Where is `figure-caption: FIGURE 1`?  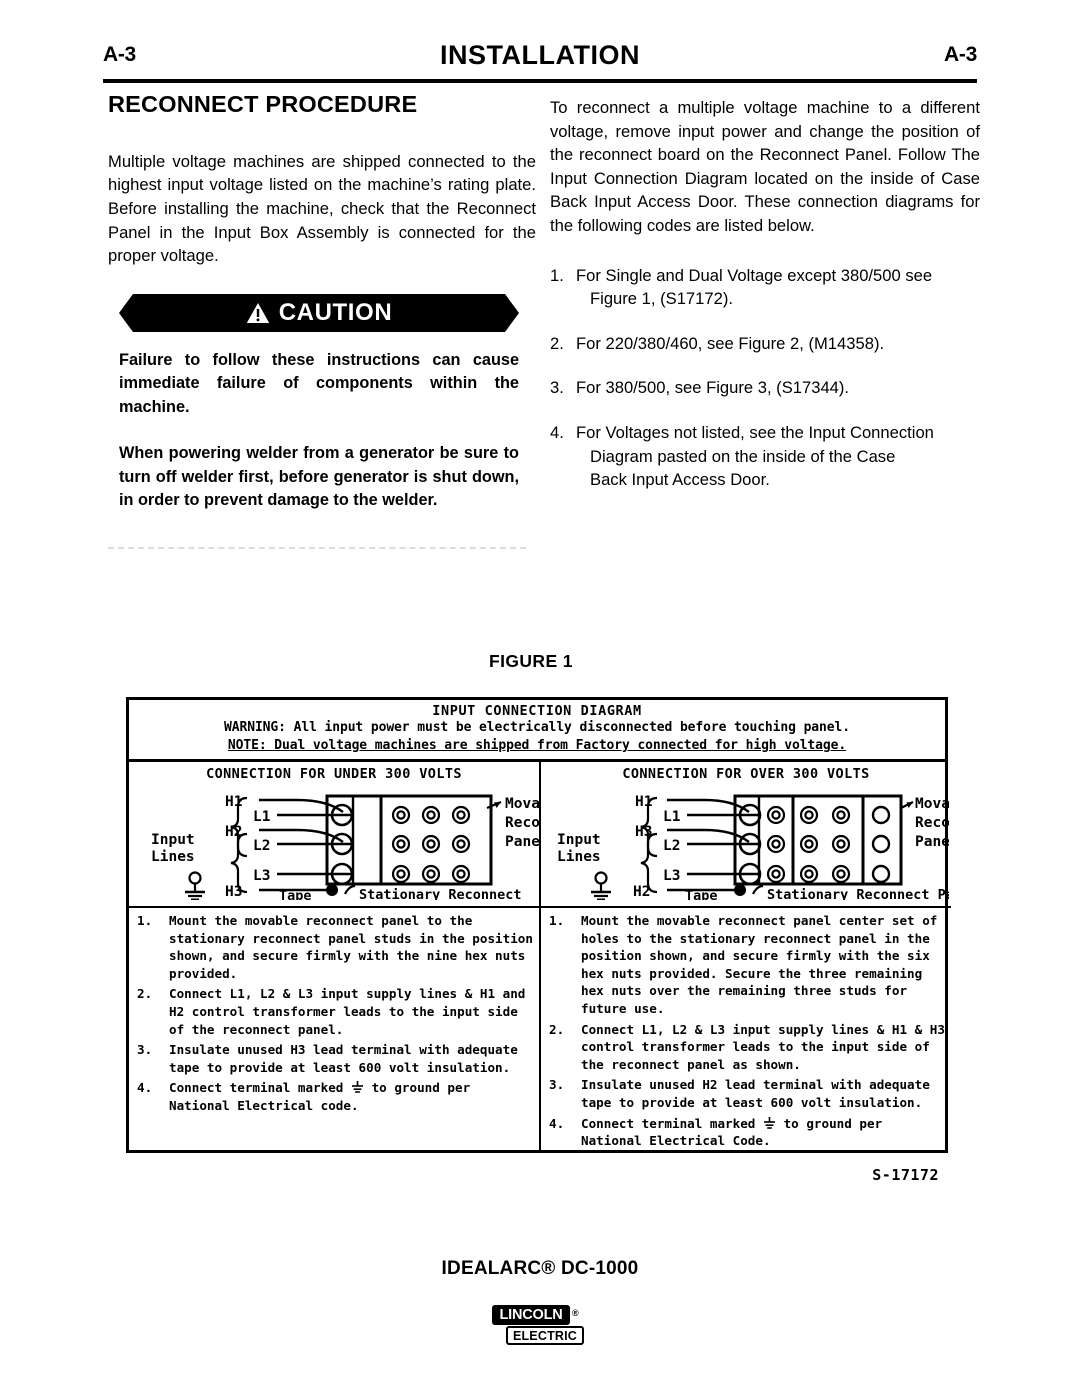
figure-caption: FIGURE 1 is located at coordinates (531, 661).